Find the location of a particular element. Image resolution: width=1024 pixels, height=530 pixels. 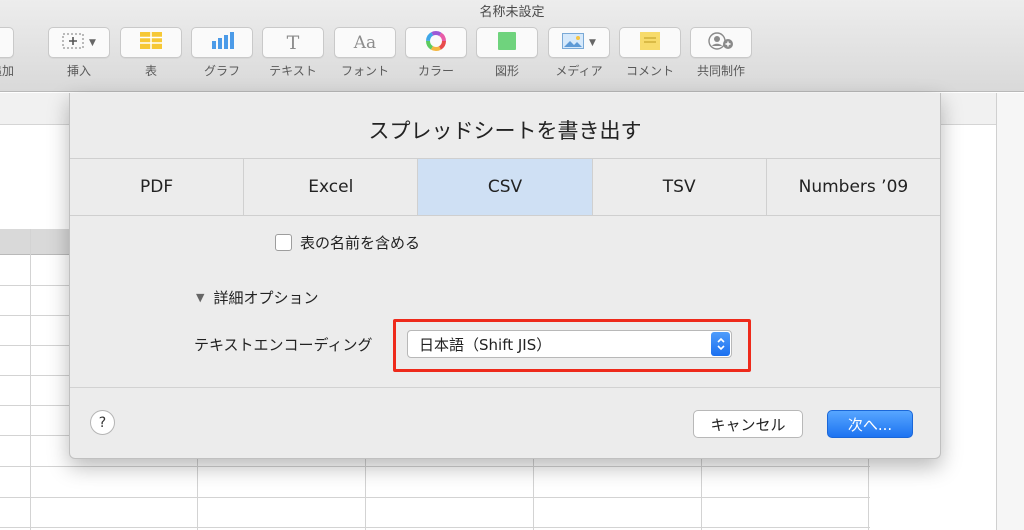

toolbar-chart-button: グラフ is located at coordinates (222, 53).